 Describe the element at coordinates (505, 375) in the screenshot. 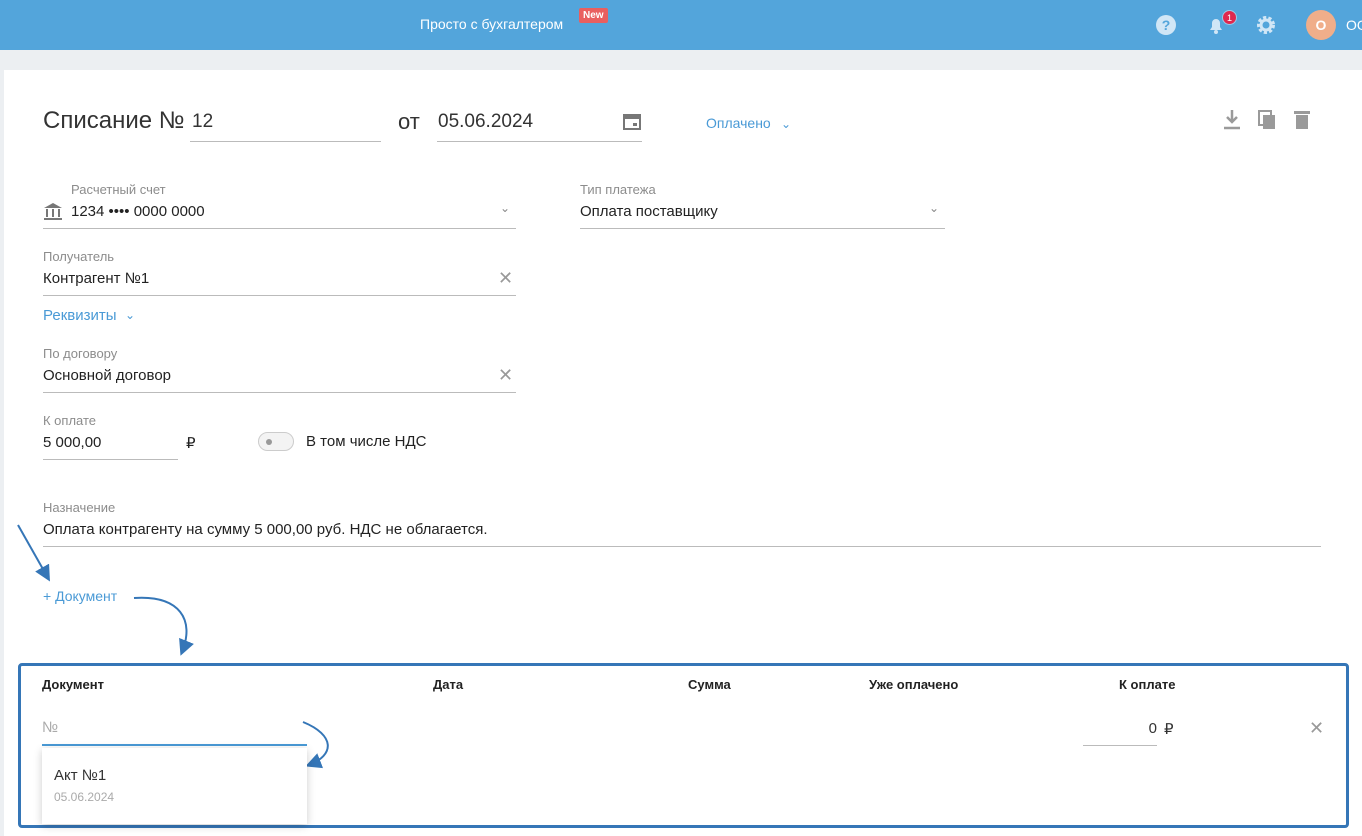

I see `clear-contract-icon: ✕` at that location.